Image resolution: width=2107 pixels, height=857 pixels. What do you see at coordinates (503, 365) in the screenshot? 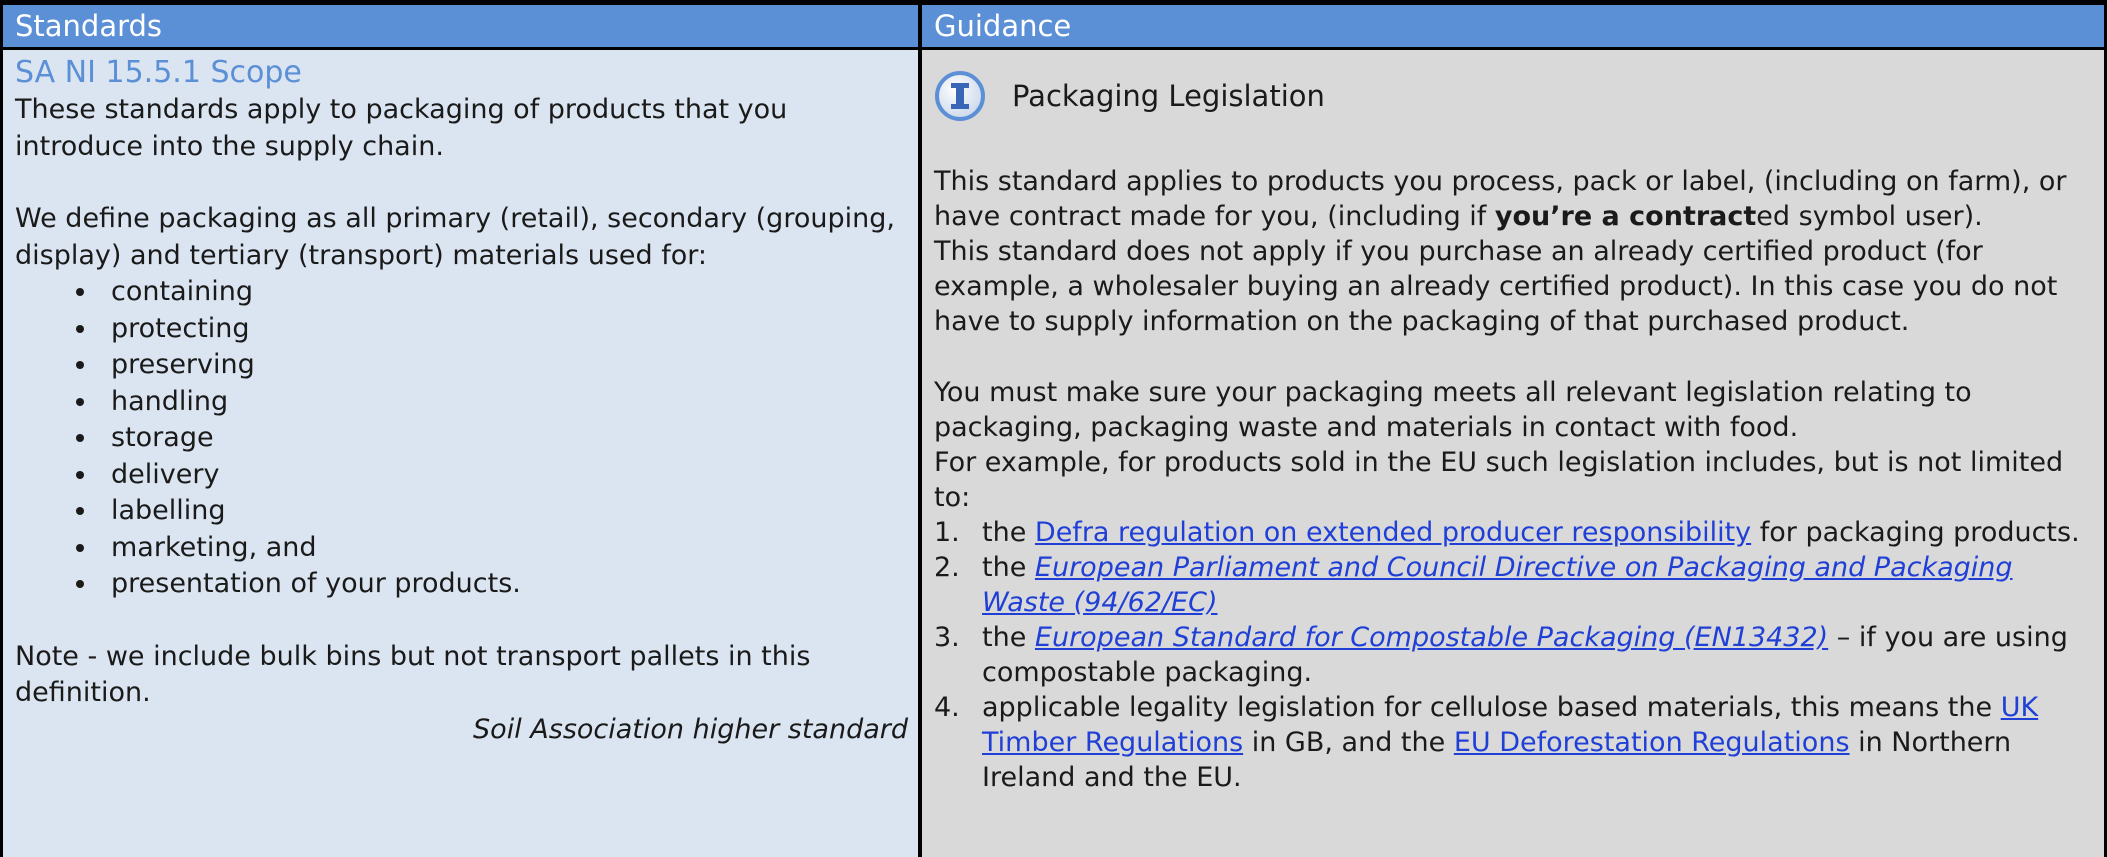
I see `list-item: preserving` at bounding box center [503, 365].